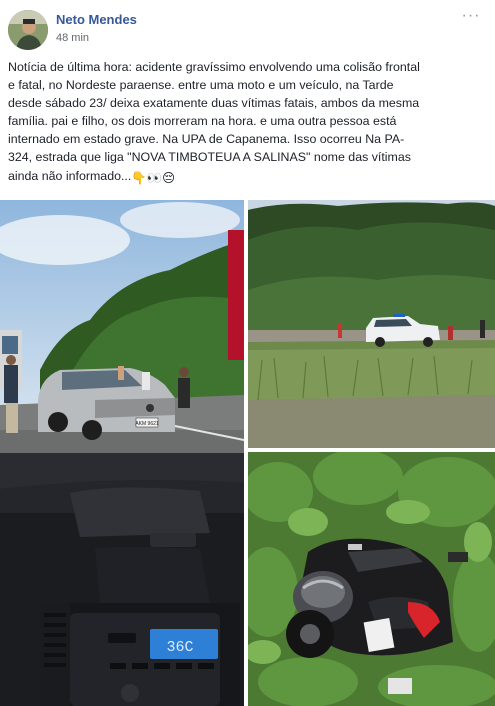 This screenshot has height=706, width=495. I want to click on emoji-group: 👇👀😔, so click(153, 177).